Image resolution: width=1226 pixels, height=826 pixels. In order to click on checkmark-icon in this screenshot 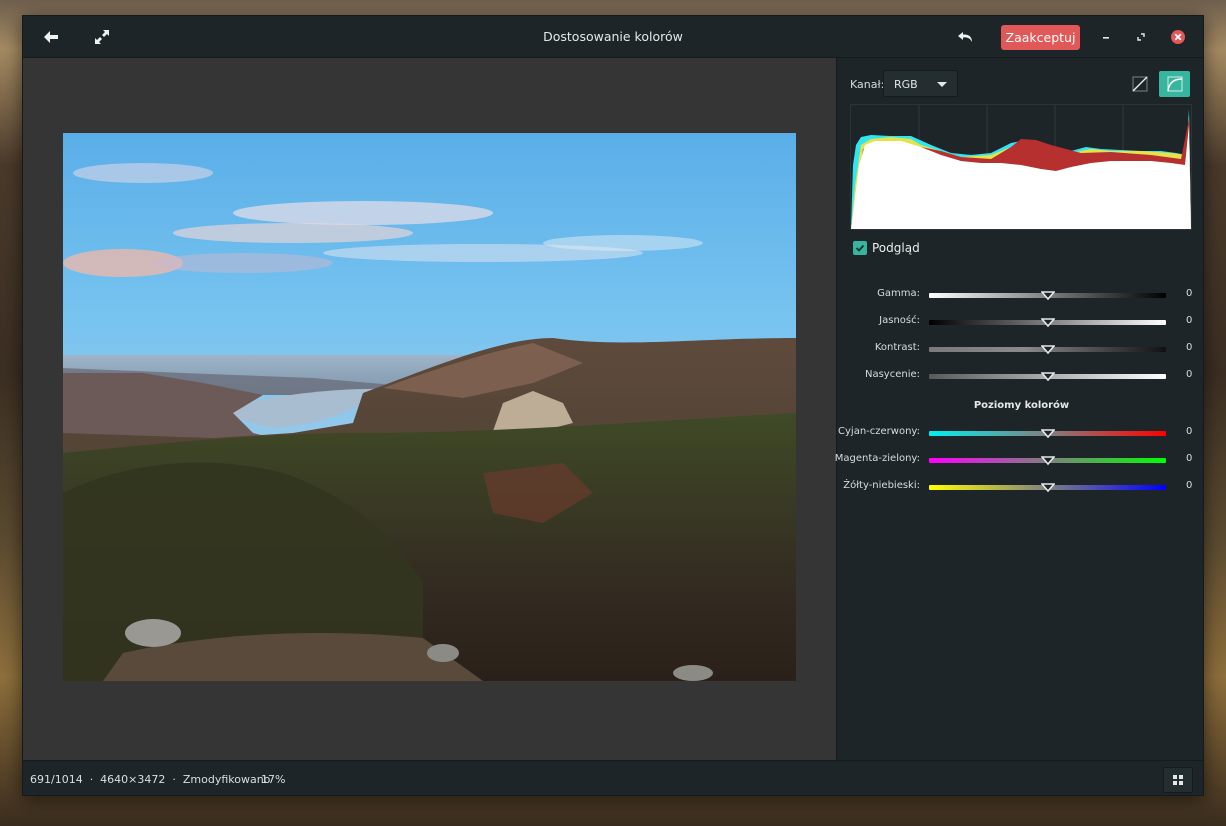, I will do `click(860, 248)`.